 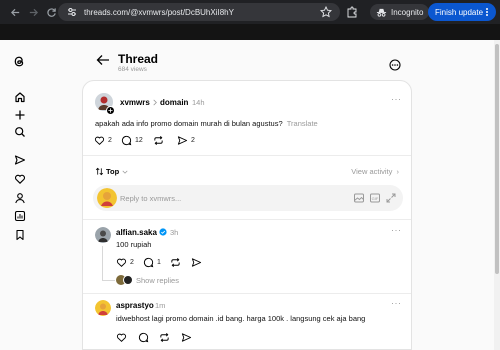 I want to click on reply-comment-count: 1, so click(x=159, y=262).